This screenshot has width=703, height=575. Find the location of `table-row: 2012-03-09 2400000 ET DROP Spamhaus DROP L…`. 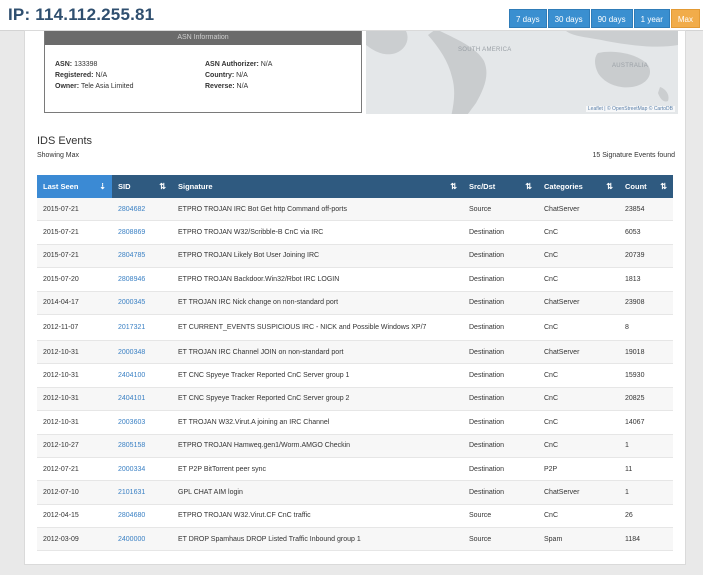

table-row: 2012-03-09 2400000 ET DROP Spamhaus DROP L… is located at coordinates (355, 540).